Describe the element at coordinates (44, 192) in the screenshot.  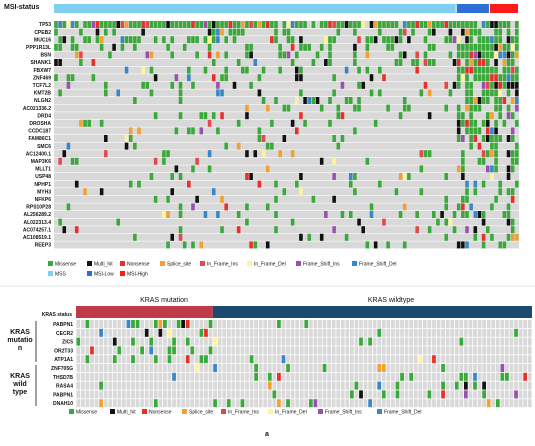
I see `gene-label: MYH3` at that location.